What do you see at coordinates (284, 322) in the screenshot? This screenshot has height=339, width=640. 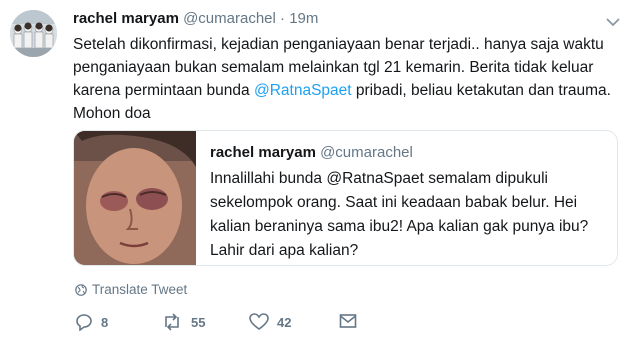 I see `like-count: 42` at bounding box center [284, 322].